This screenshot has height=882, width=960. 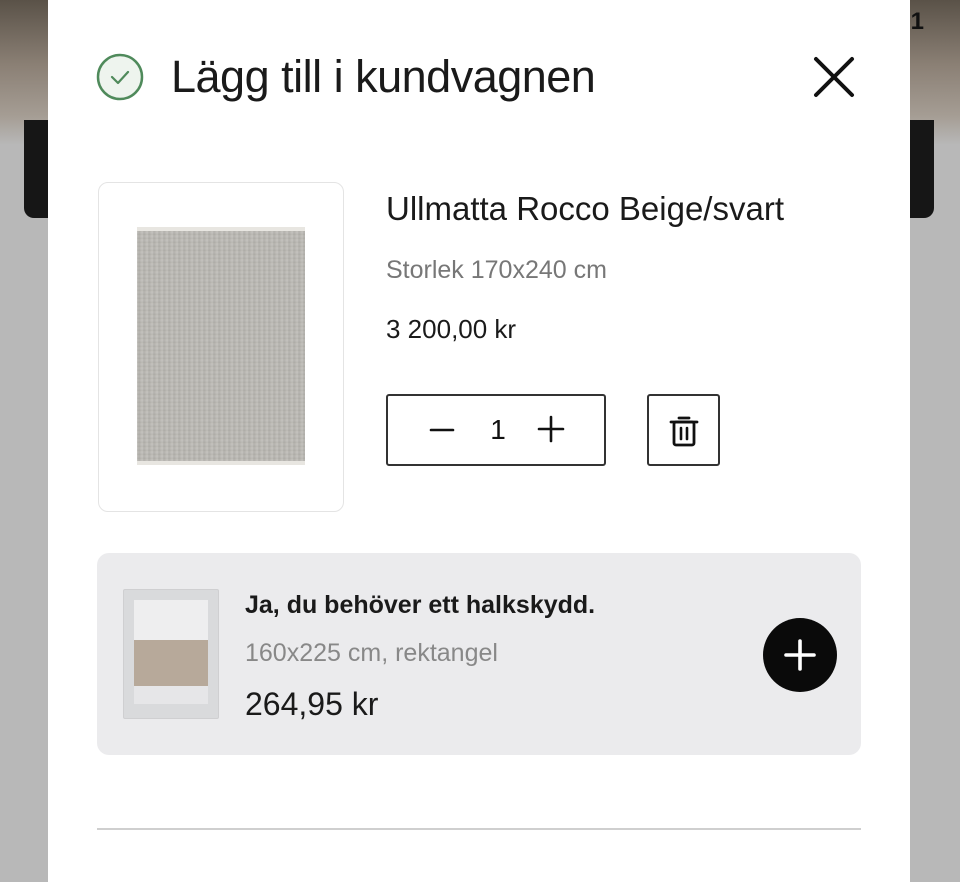 What do you see at coordinates (585, 209) in the screenshot?
I see `product-name: Ullmatta Rocco Beige/svart` at bounding box center [585, 209].